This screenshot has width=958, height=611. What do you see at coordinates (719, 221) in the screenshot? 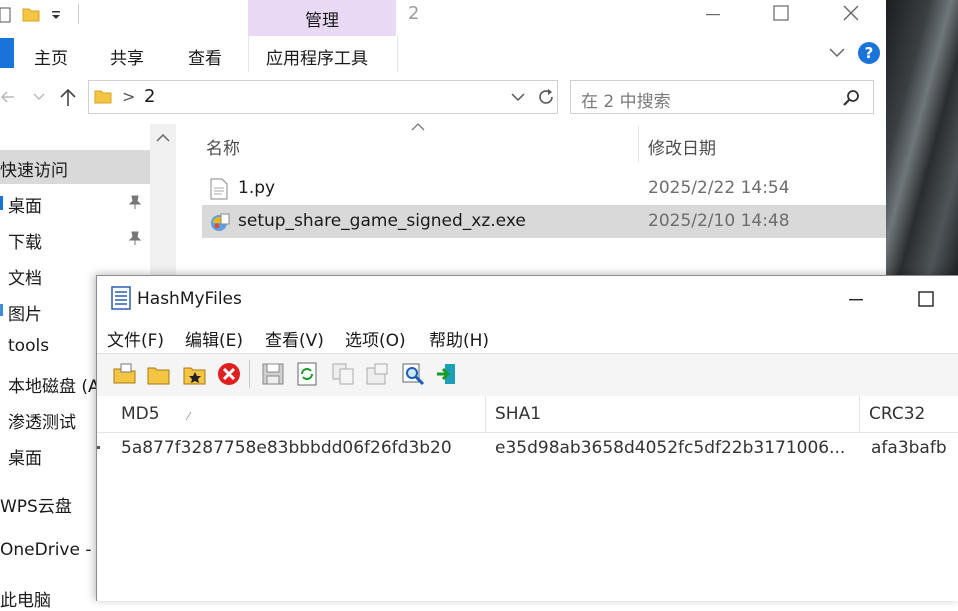
I see `file-date: 2025/2/10 14:48` at bounding box center [719, 221].